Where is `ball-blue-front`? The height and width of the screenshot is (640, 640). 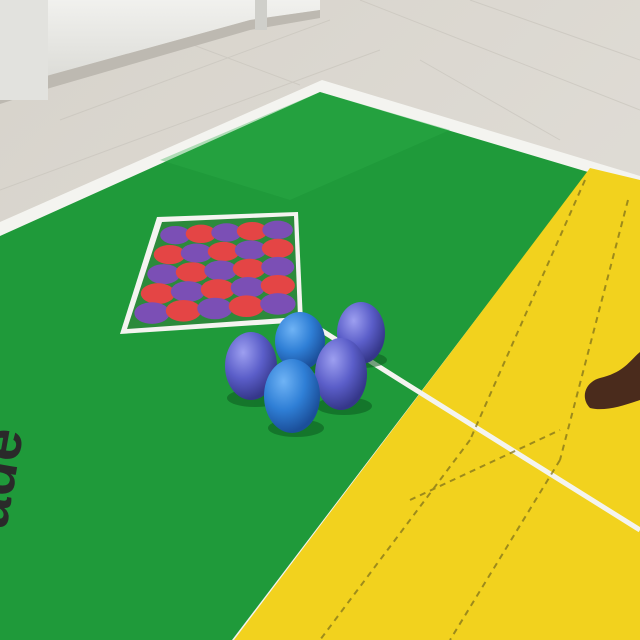
ball-blue-front is located at coordinates (292, 396).